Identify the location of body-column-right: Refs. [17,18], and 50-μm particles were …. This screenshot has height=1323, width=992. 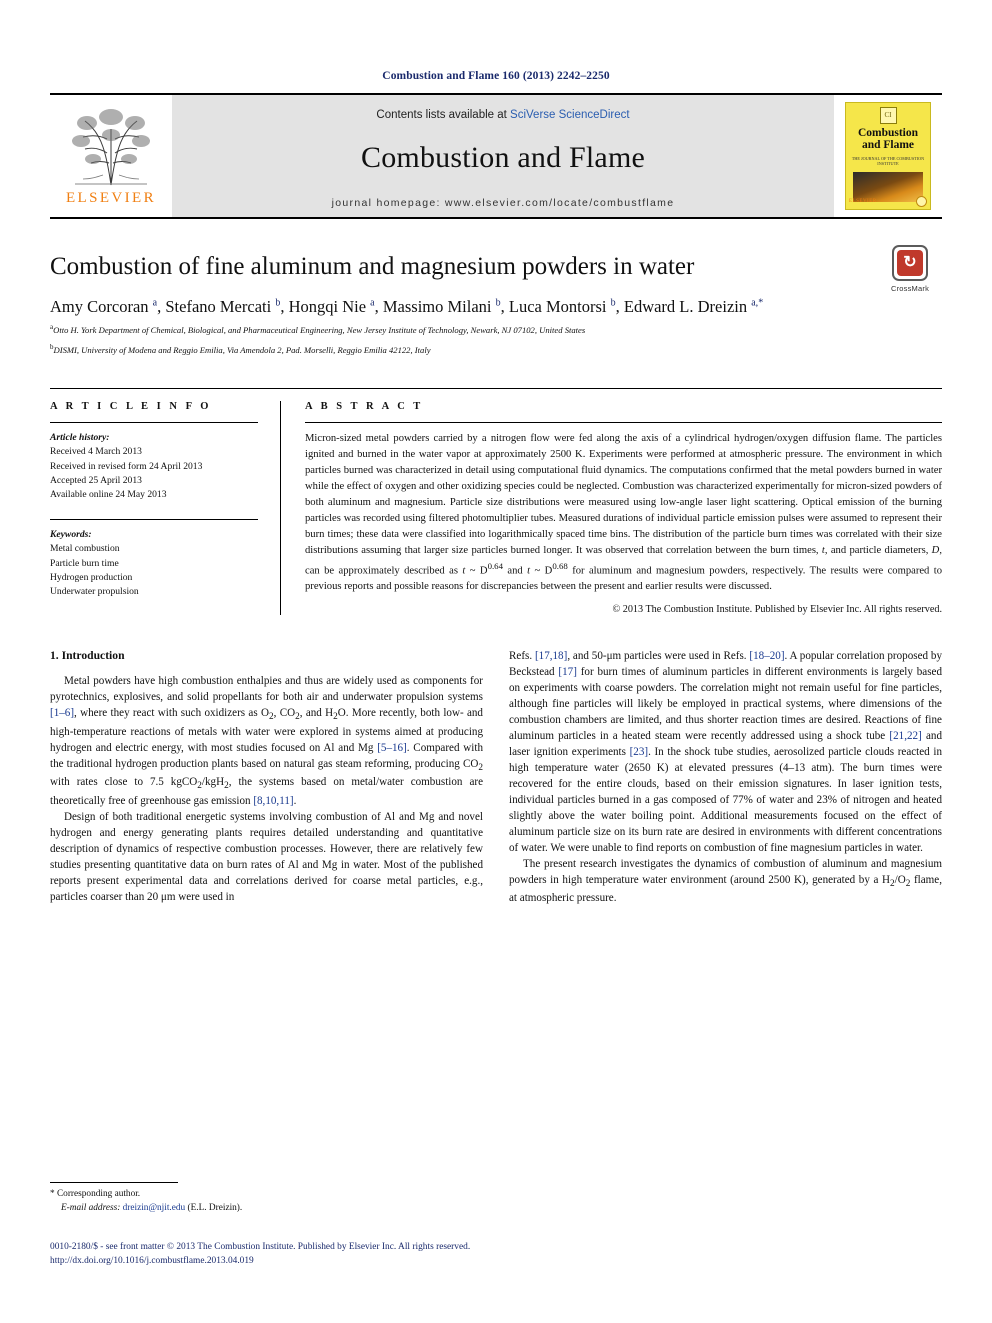
(725, 778).